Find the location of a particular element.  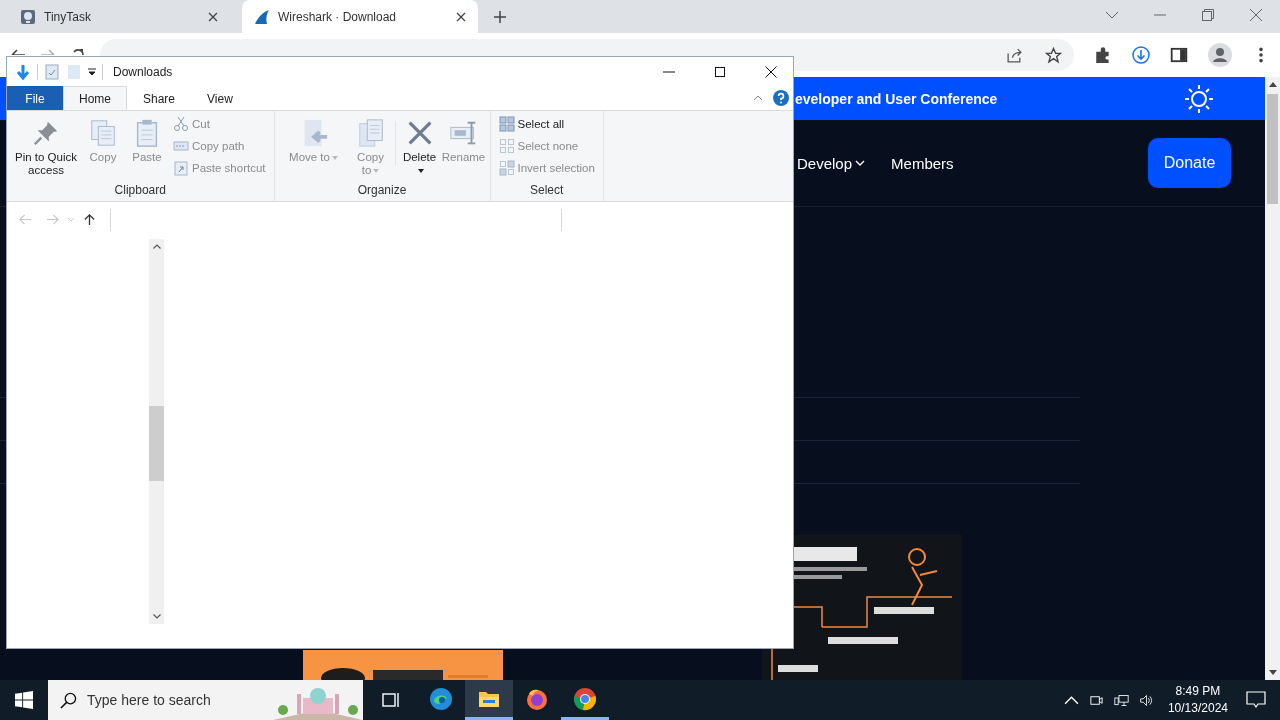

sun-icon is located at coordinates (1199, 98).